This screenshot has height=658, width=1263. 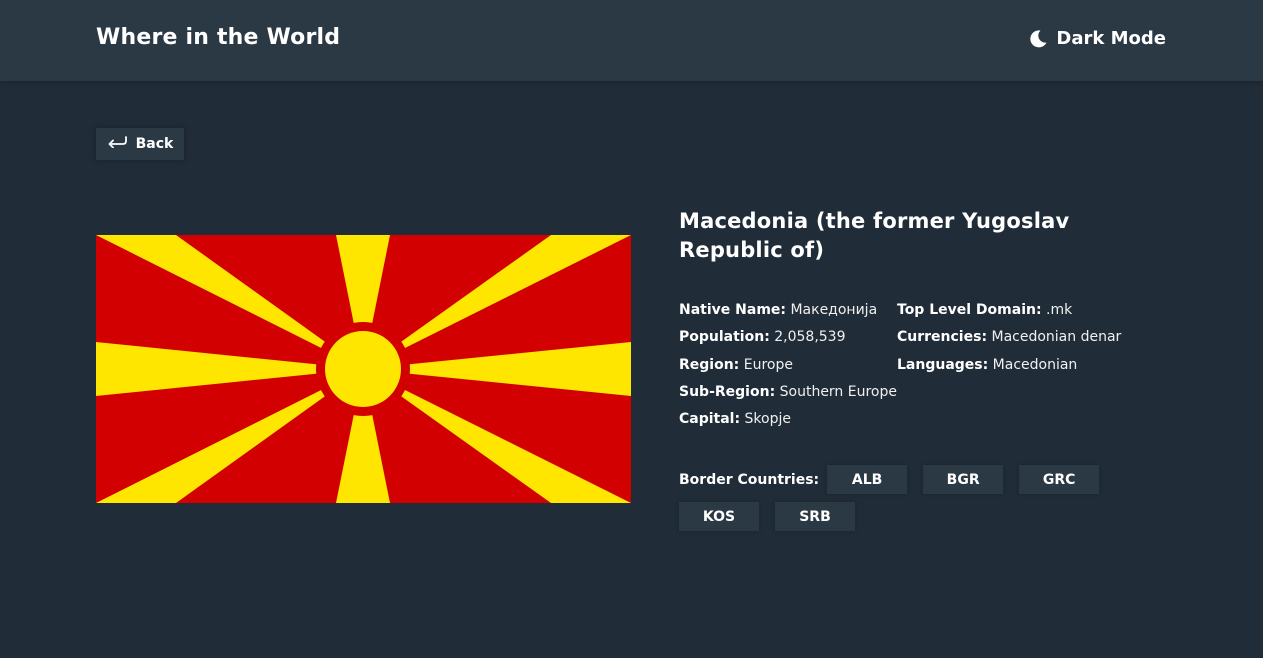 What do you see at coordinates (899, 498) in the screenshot?
I see `border-countries: Border Countries: ALB BGR GRC KOS SRB` at bounding box center [899, 498].